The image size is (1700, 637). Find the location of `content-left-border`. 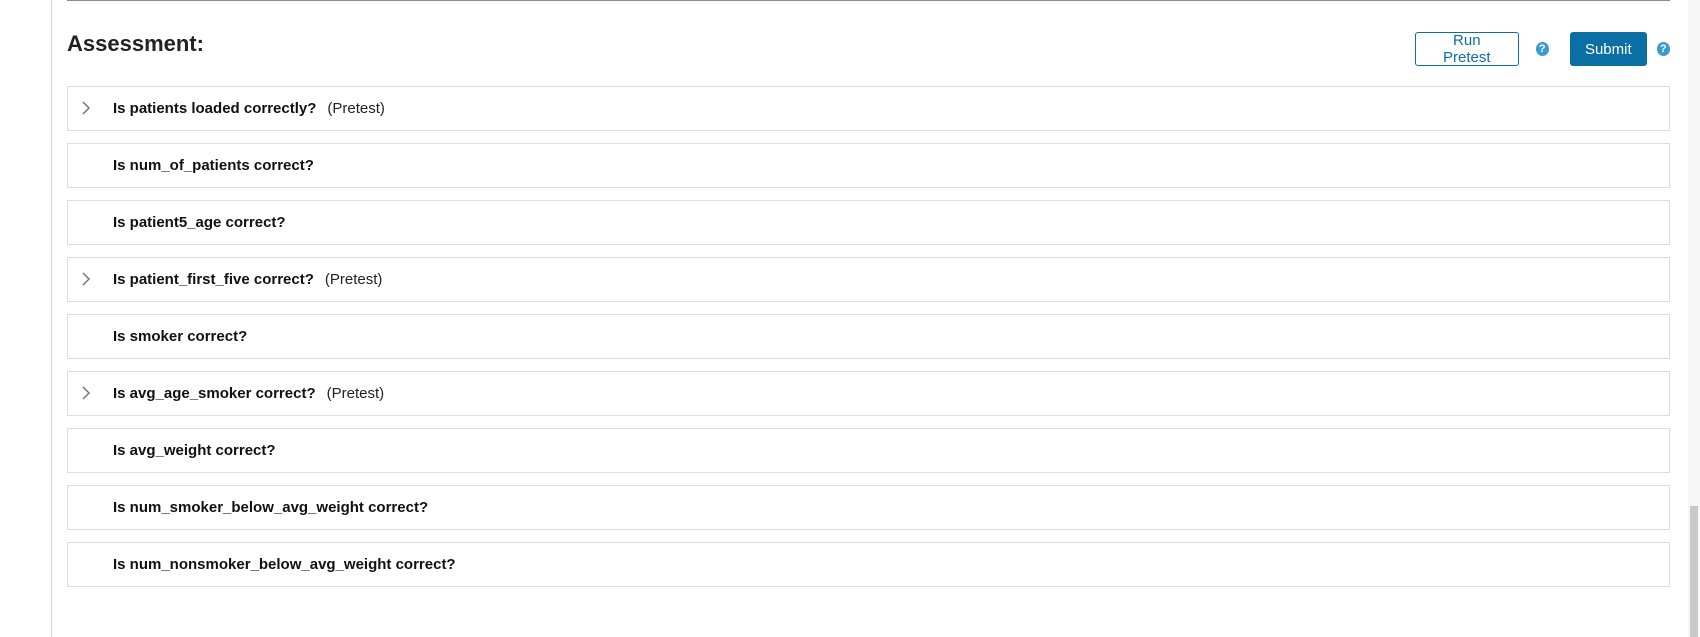

content-left-border is located at coordinates (51, 318).